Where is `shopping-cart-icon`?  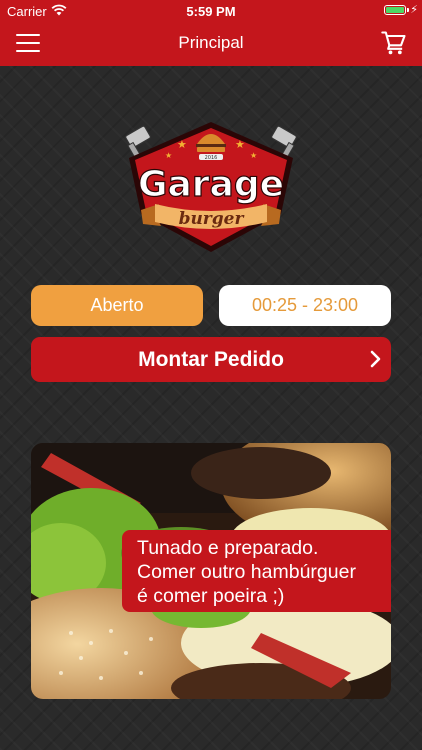 shopping-cart-icon is located at coordinates (394, 43).